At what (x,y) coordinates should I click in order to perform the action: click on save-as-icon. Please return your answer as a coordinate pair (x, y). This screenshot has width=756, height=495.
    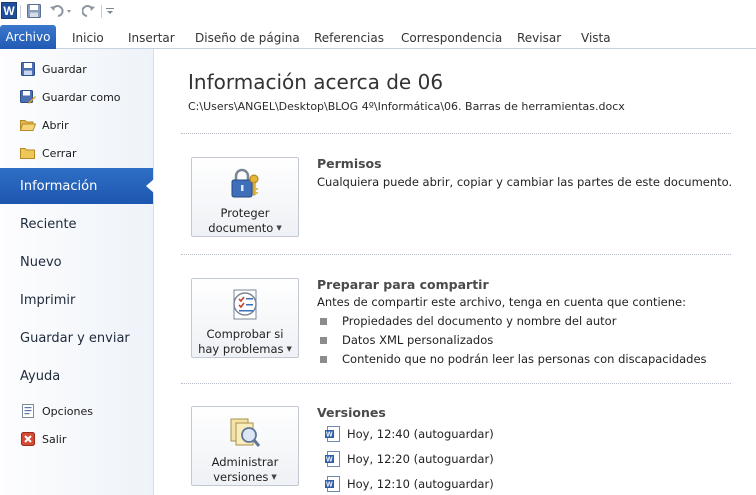
    Looking at the image, I should click on (28, 97).